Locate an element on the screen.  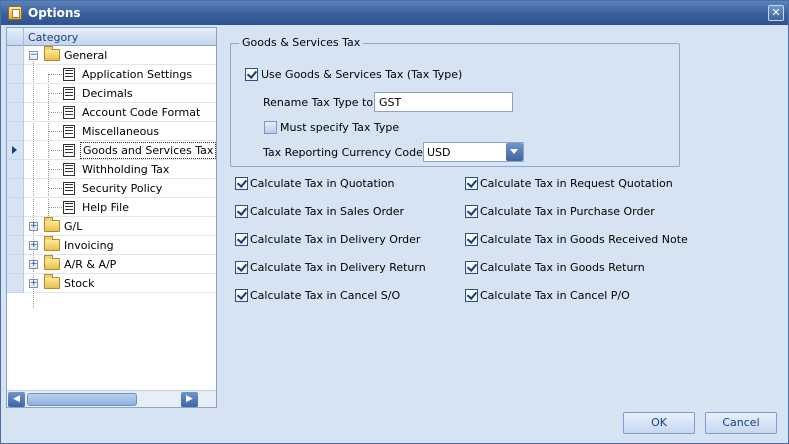
tree-cell: + Invoicing is located at coordinates (120, 245).